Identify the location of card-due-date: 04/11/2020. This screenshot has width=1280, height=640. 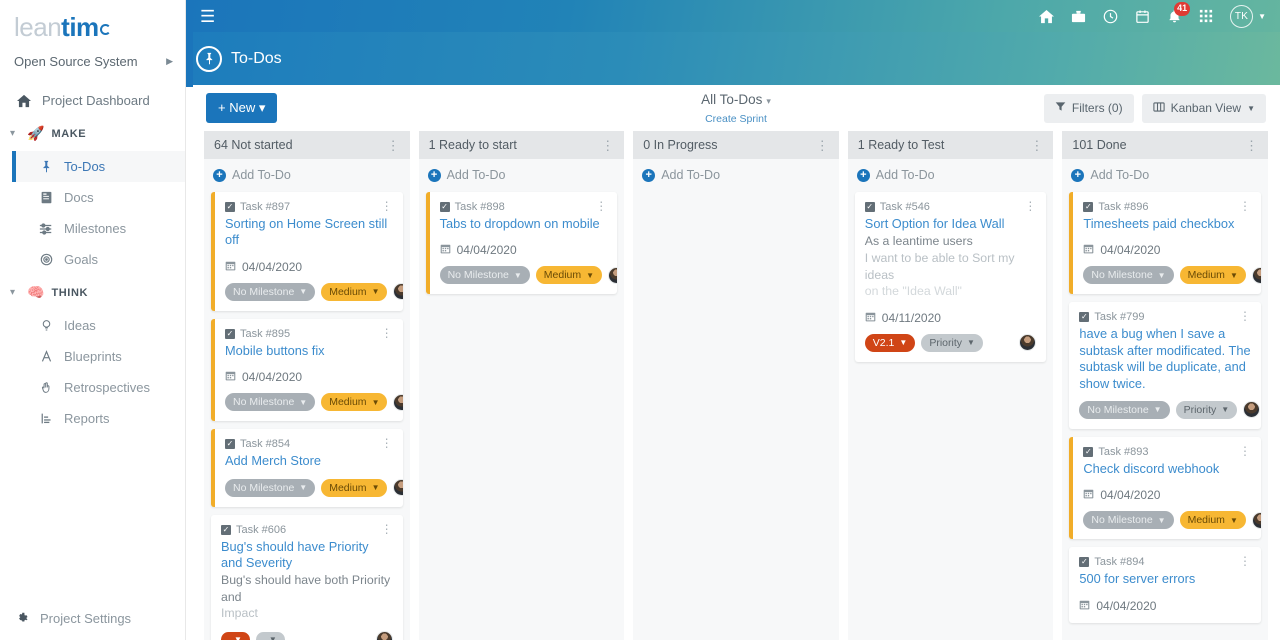
(951, 318).